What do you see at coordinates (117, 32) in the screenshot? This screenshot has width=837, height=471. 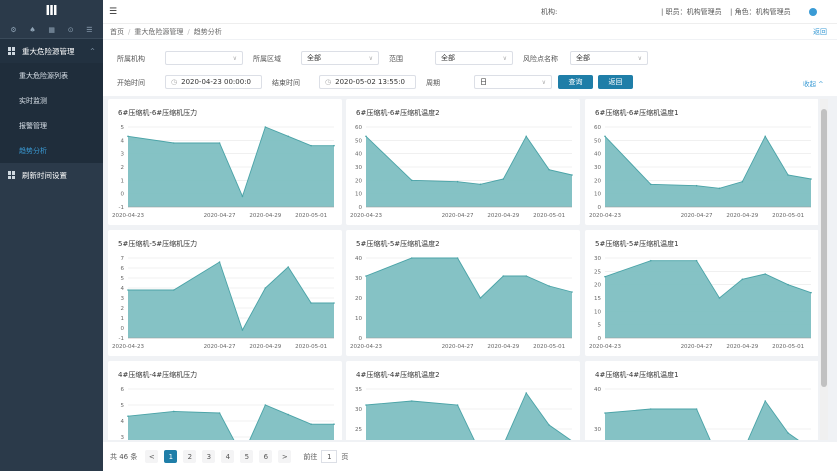 I see `breadcrumb-home: 首页` at bounding box center [117, 32].